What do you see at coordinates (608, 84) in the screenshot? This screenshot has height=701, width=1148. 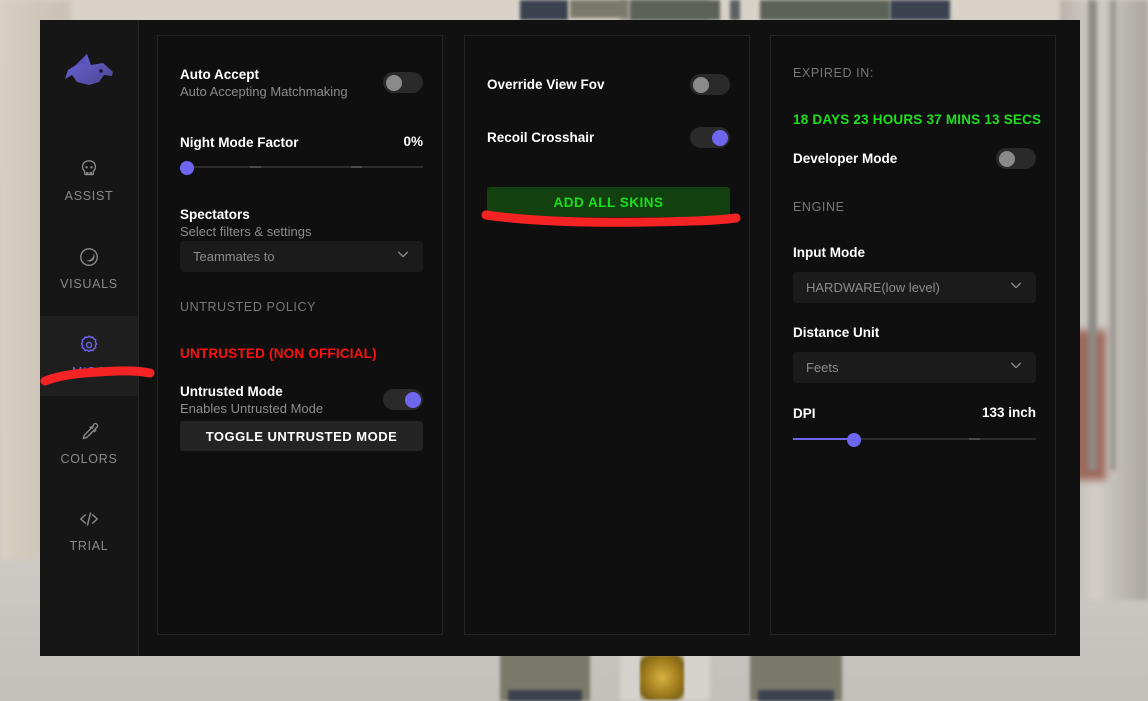 I see `setting-override-view-fov: Override View Fov` at bounding box center [608, 84].